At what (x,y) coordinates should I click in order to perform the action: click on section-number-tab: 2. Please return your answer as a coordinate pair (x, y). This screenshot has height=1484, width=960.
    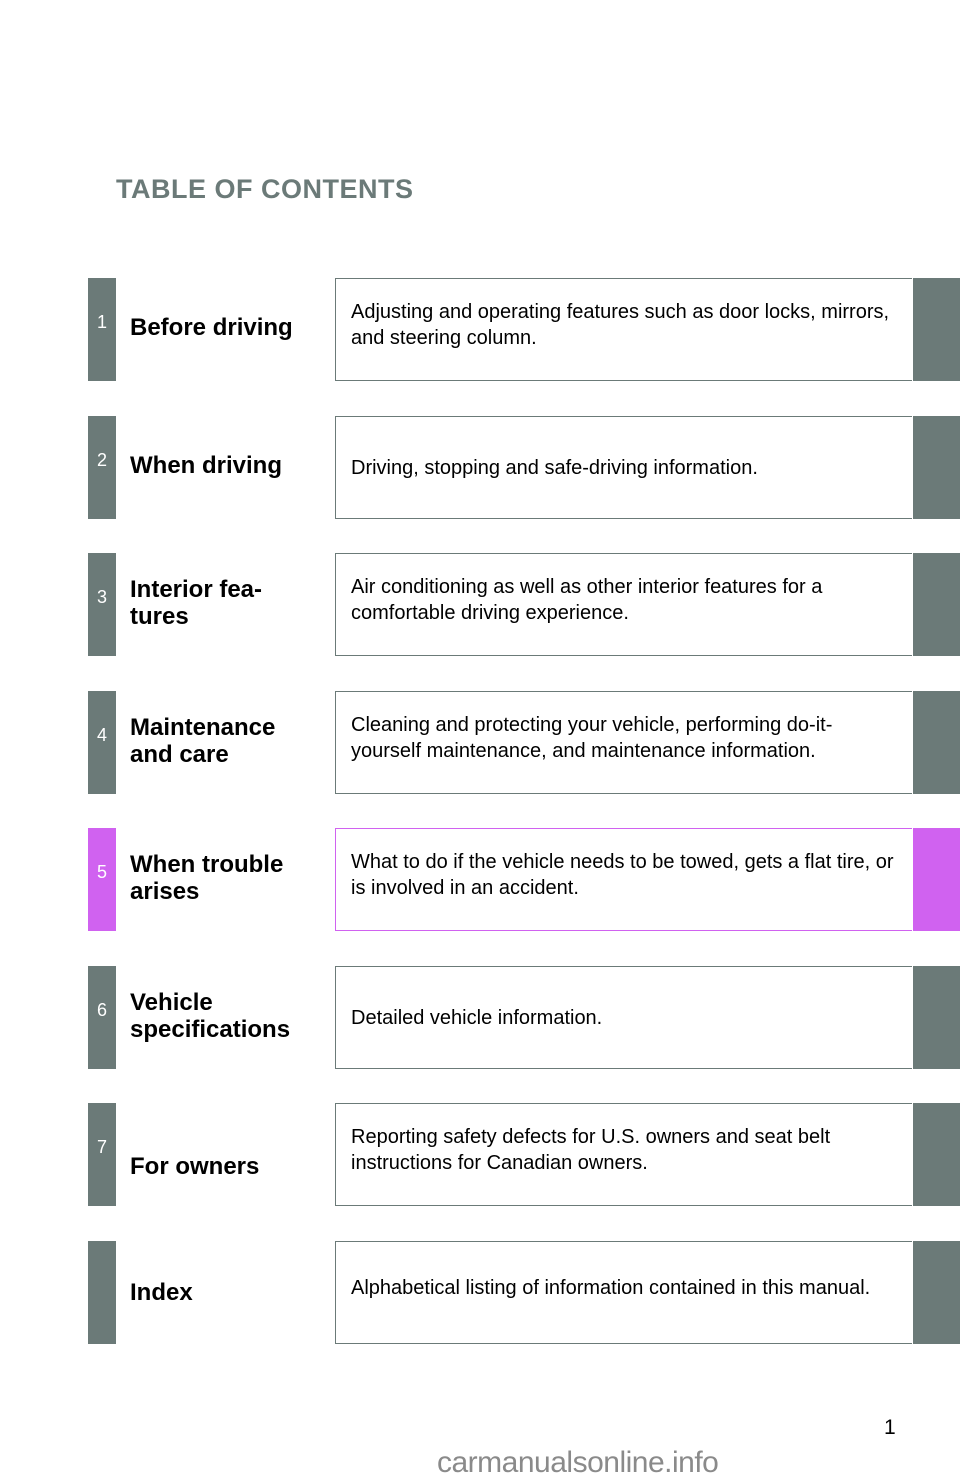
    Looking at the image, I should click on (102, 467).